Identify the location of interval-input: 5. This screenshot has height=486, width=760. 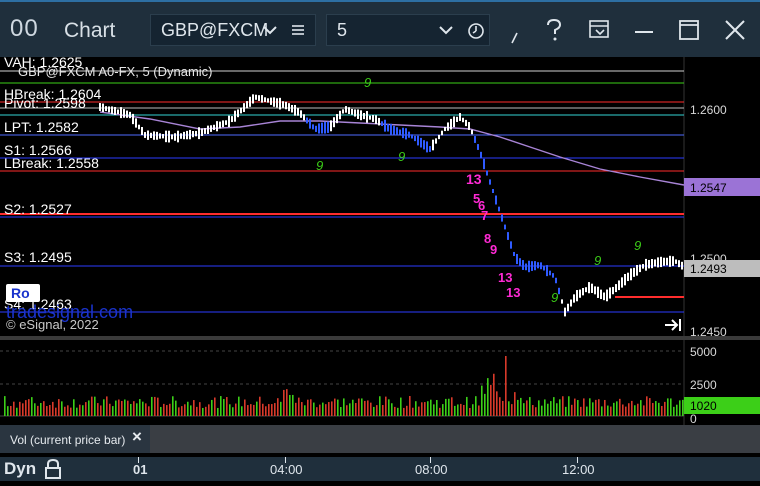
(408, 30).